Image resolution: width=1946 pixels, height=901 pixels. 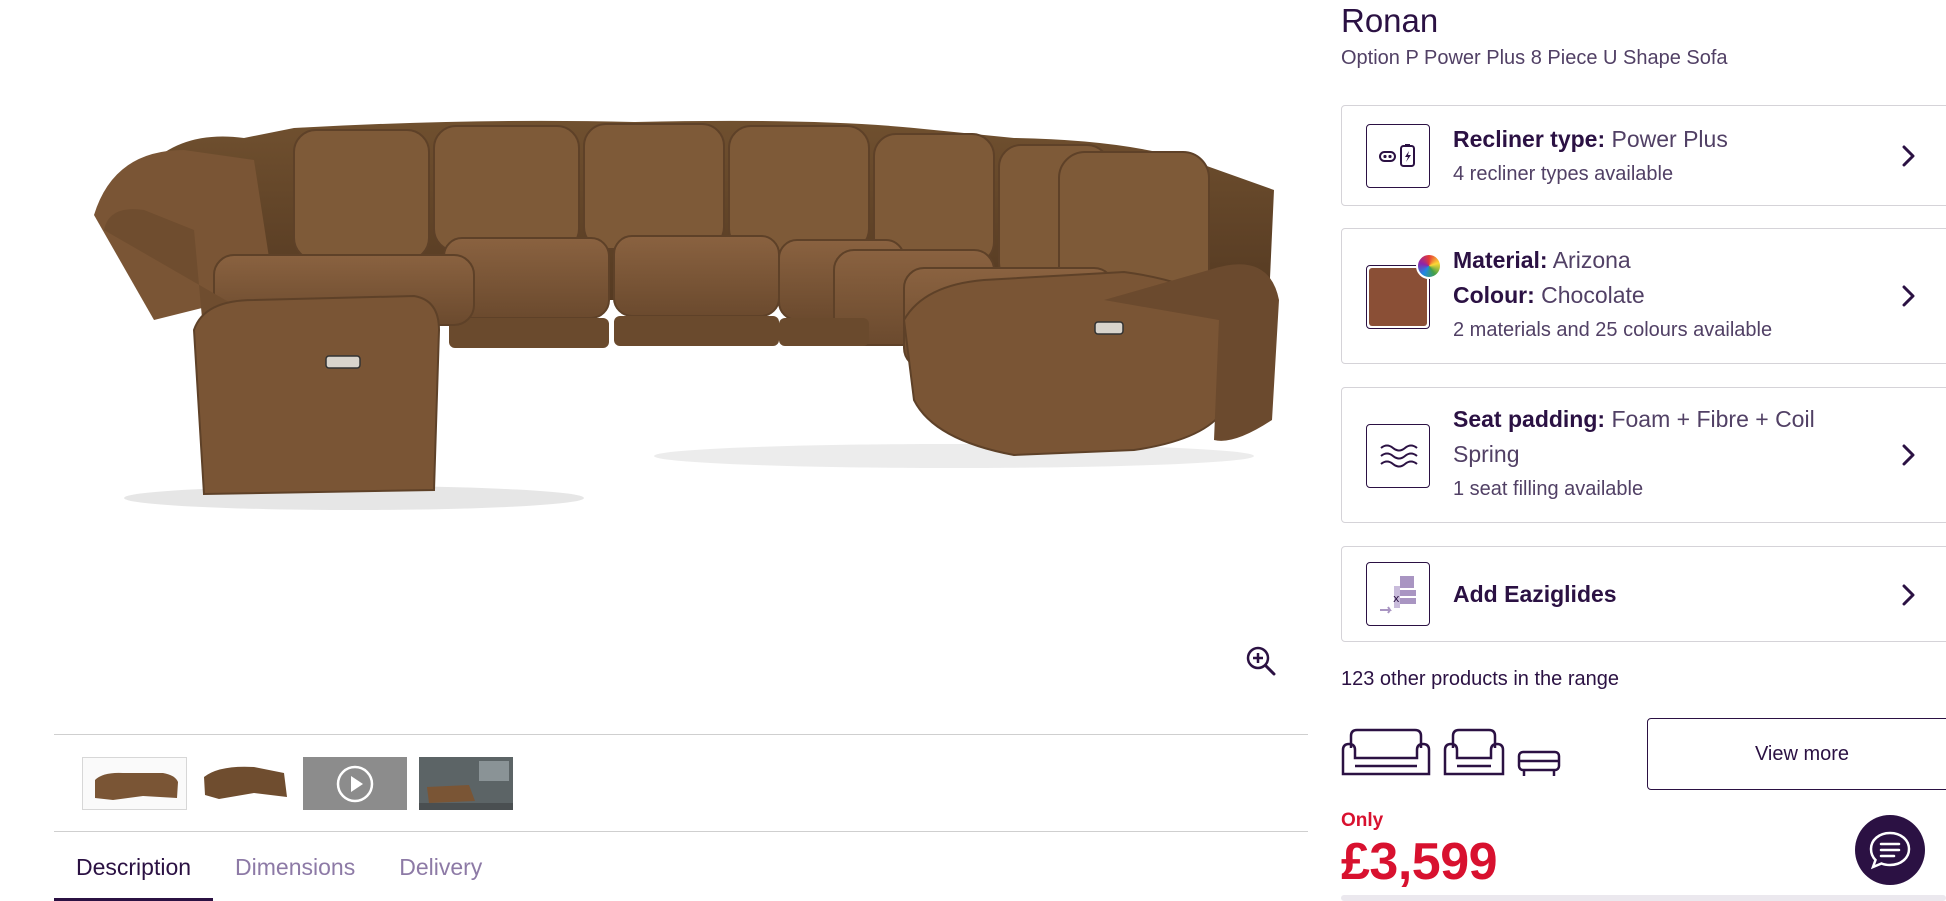 I want to click on product-title: Ronan, so click(x=1390, y=20).